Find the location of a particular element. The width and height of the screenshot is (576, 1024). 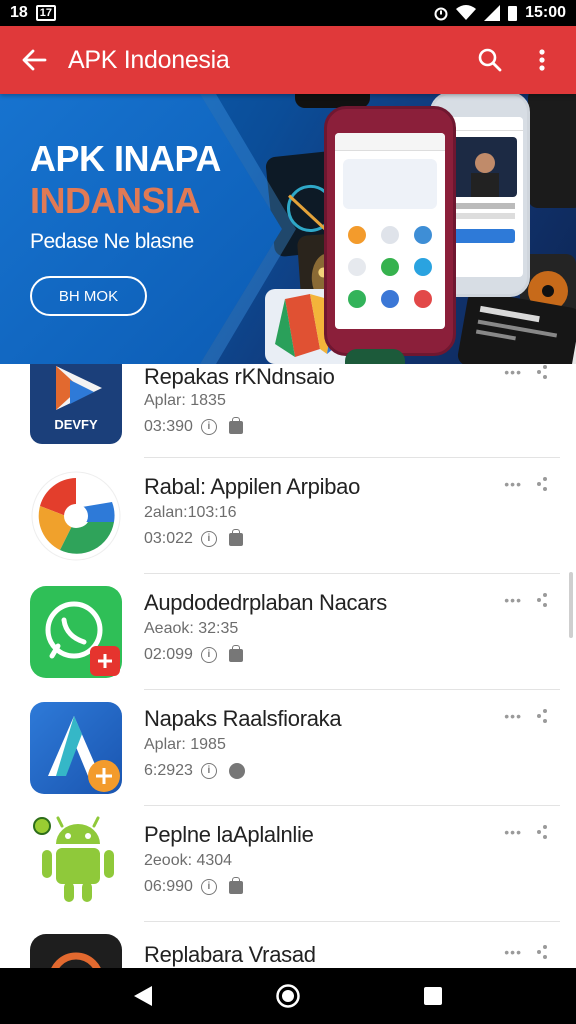

app-subtitle: Aeaok: 32:35 is located at coordinates (191, 628).